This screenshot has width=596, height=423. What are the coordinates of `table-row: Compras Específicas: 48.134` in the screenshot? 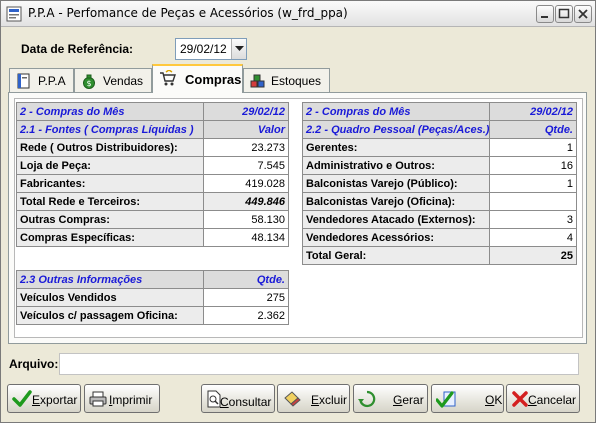 It's located at (152, 237).